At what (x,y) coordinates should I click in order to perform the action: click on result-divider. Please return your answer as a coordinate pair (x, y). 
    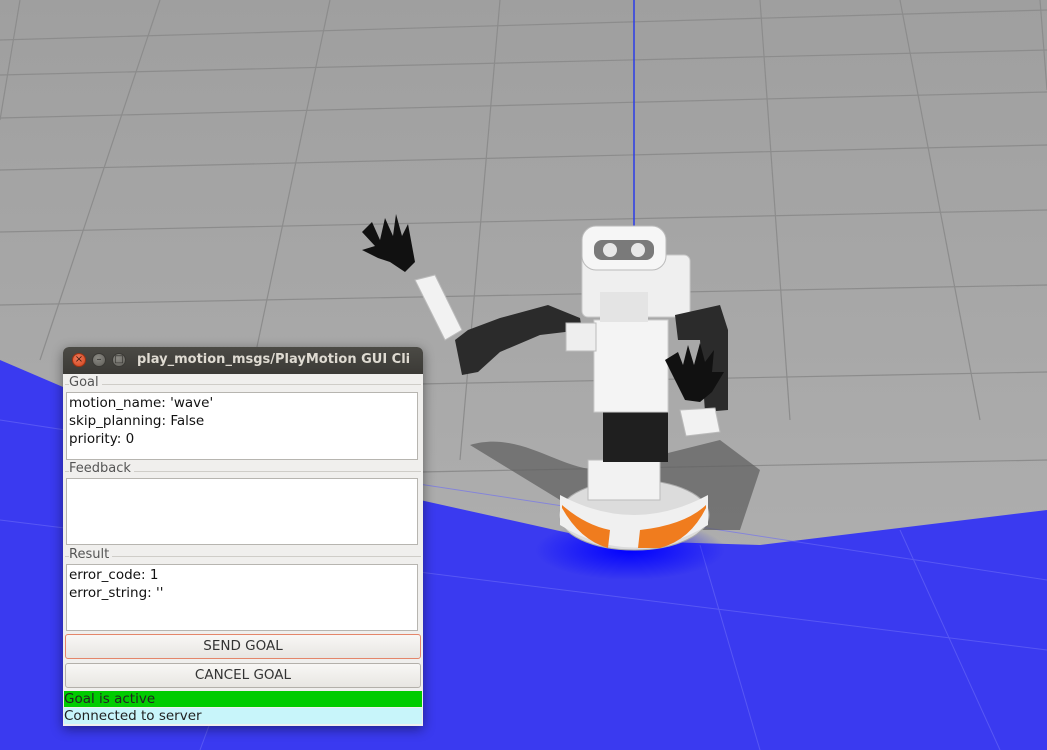
    Looking at the image, I should click on (243, 556).